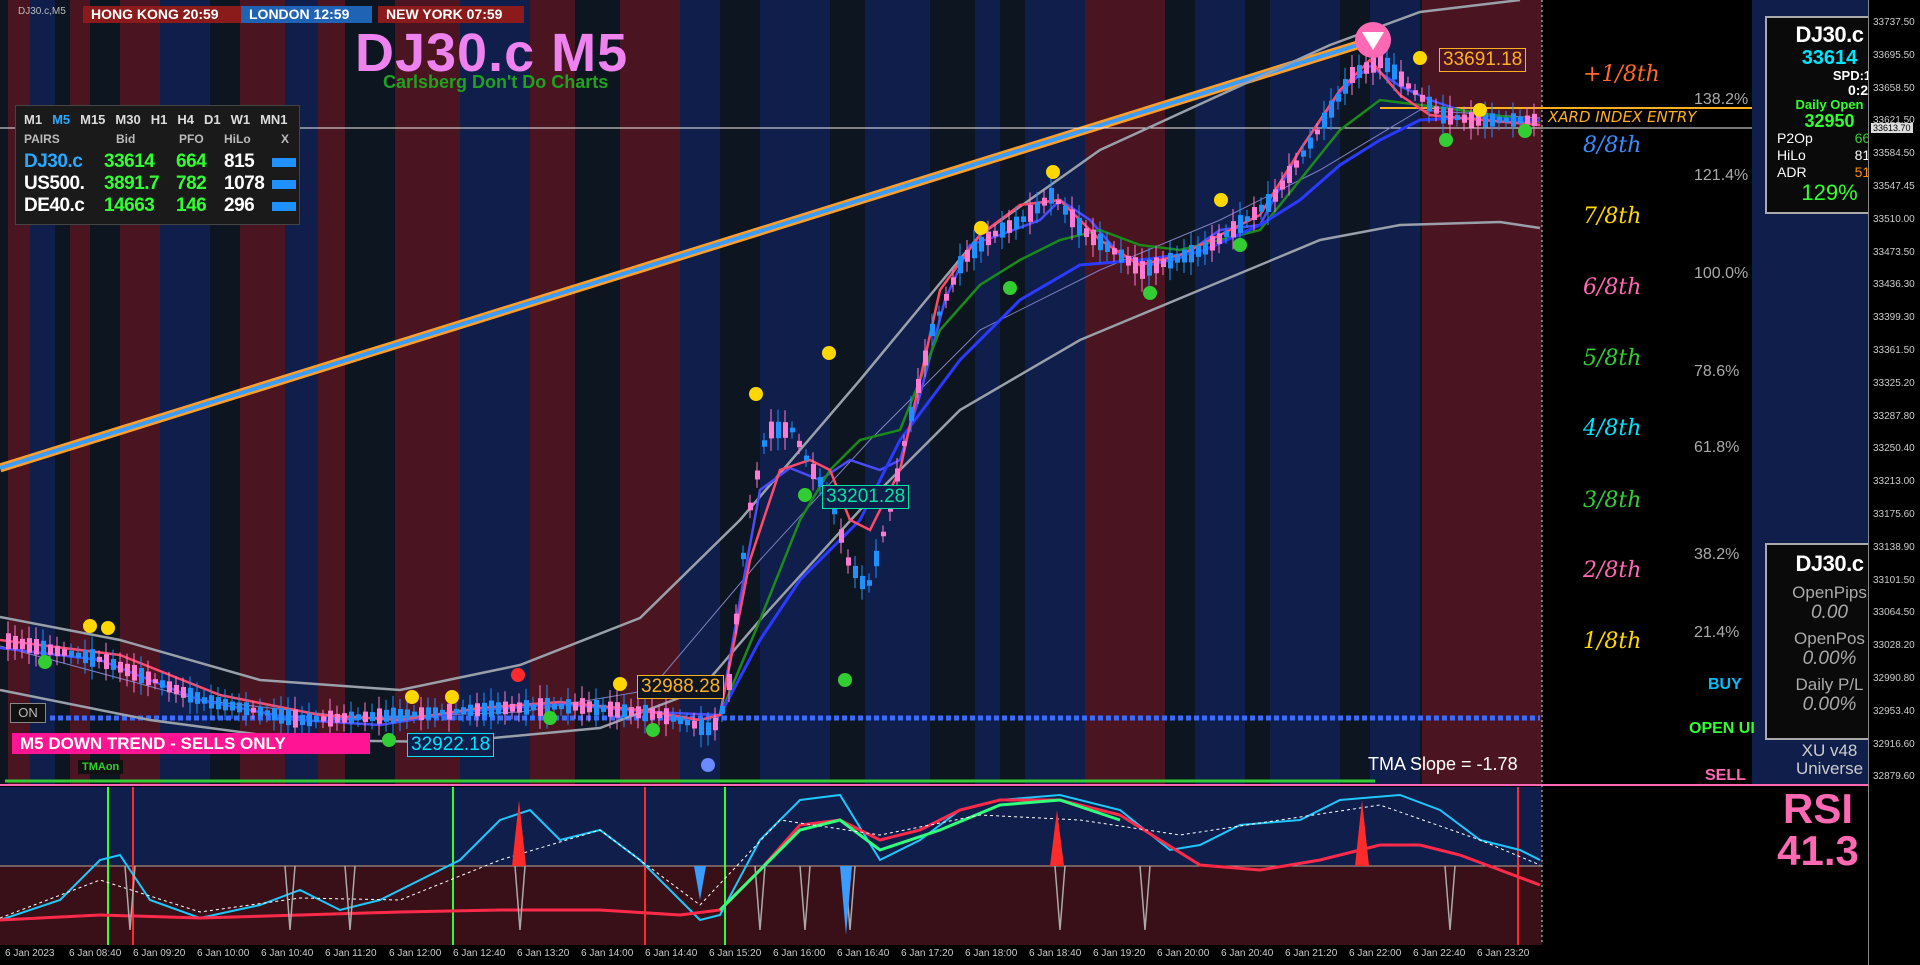  I want to click on info-row-label: HiLo, so click(1791, 155).